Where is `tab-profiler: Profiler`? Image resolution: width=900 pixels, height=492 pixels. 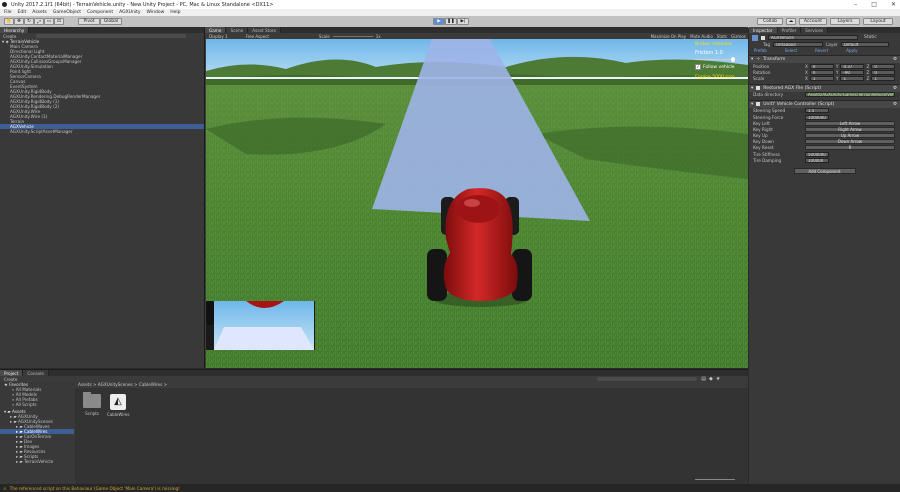
tab-profiler: Profiler is located at coordinates (789, 30).